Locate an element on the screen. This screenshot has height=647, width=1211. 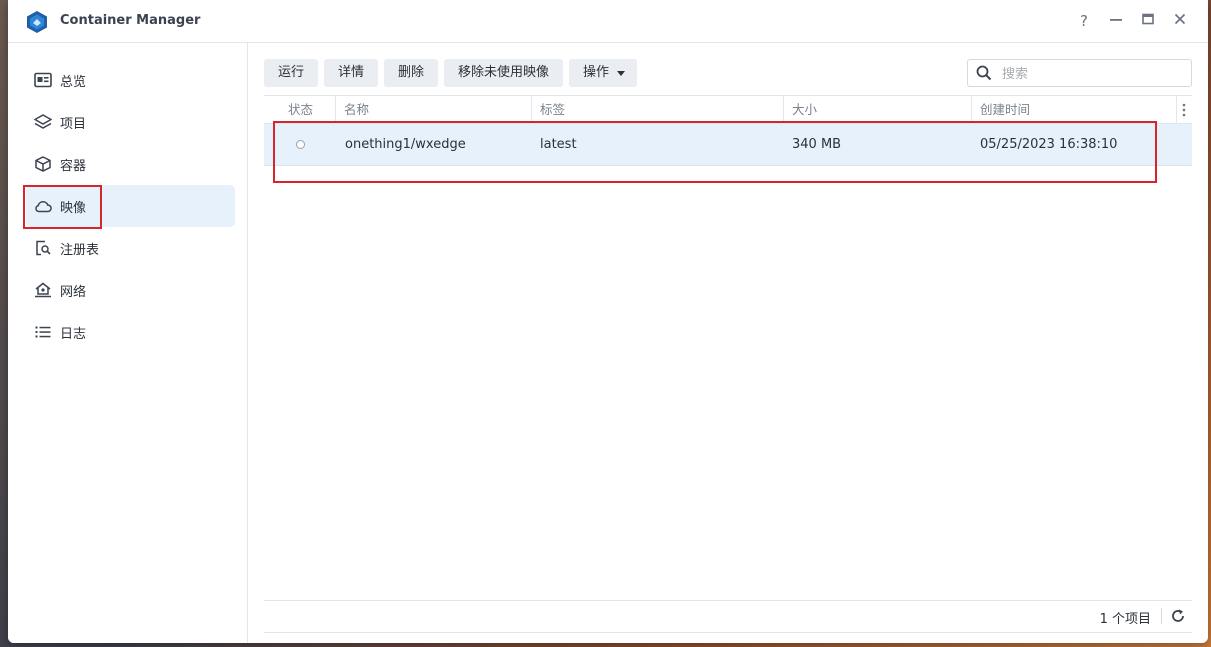
actions-dropdown: 操作 is located at coordinates (603, 73).